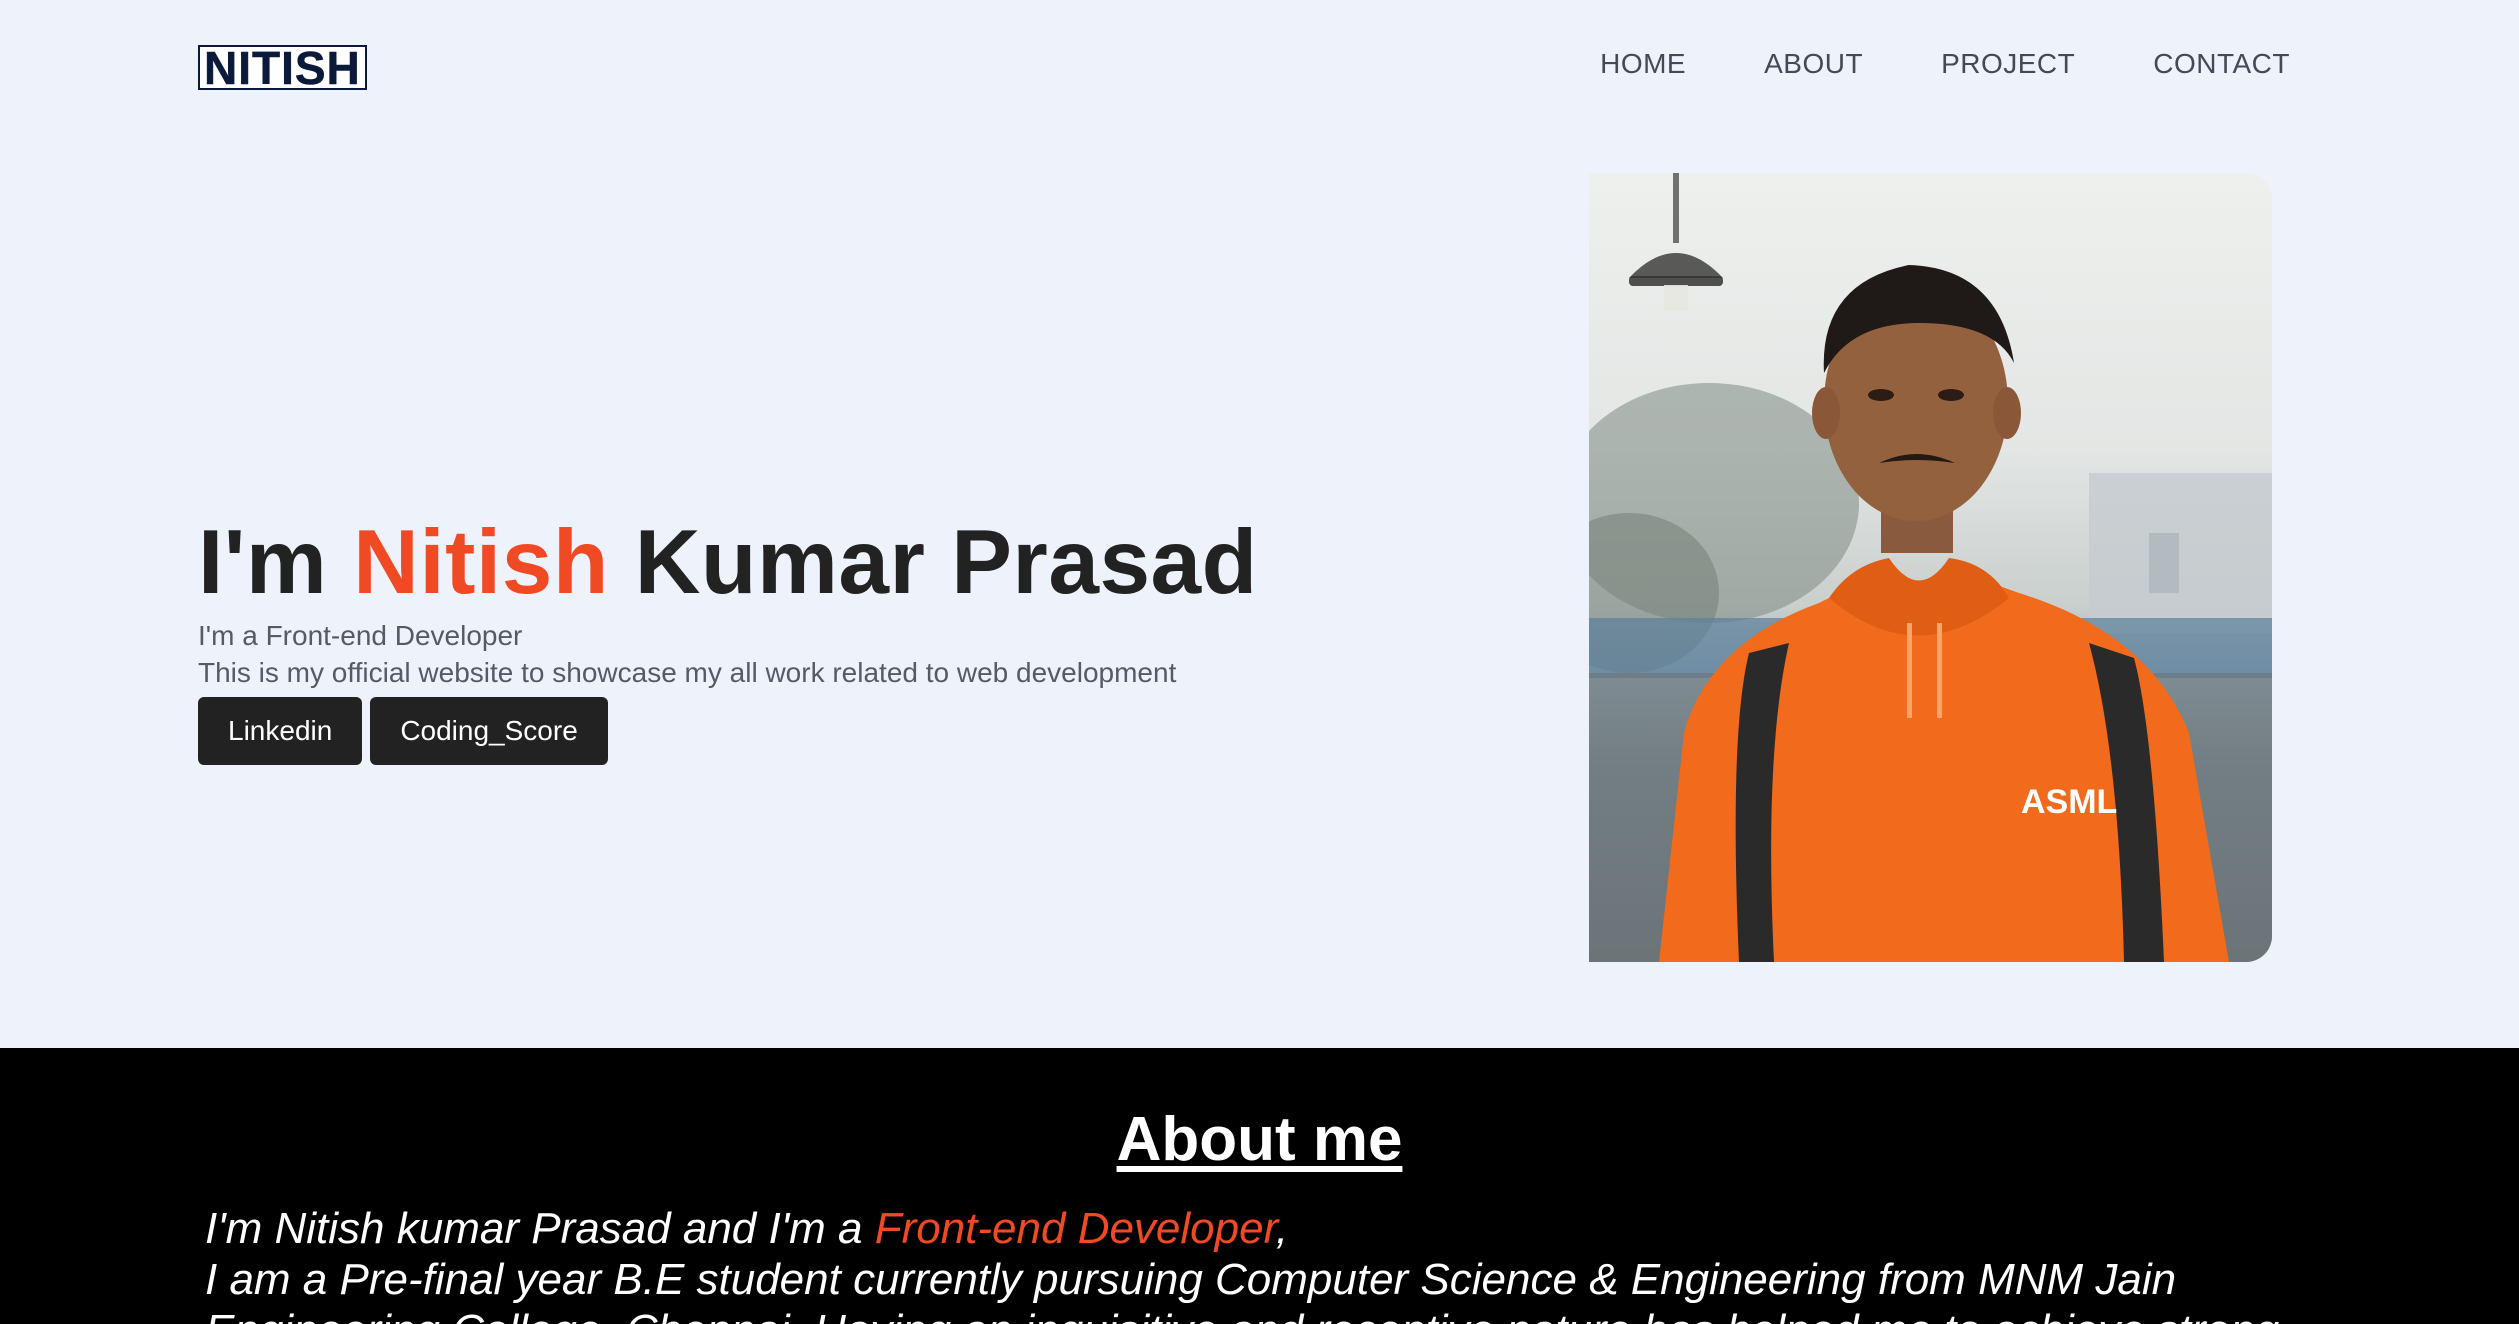 This screenshot has height=1324, width=2519. What do you see at coordinates (481, 562) in the screenshot?
I see `hero-title-accent: Nitish` at bounding box center [481, 562].